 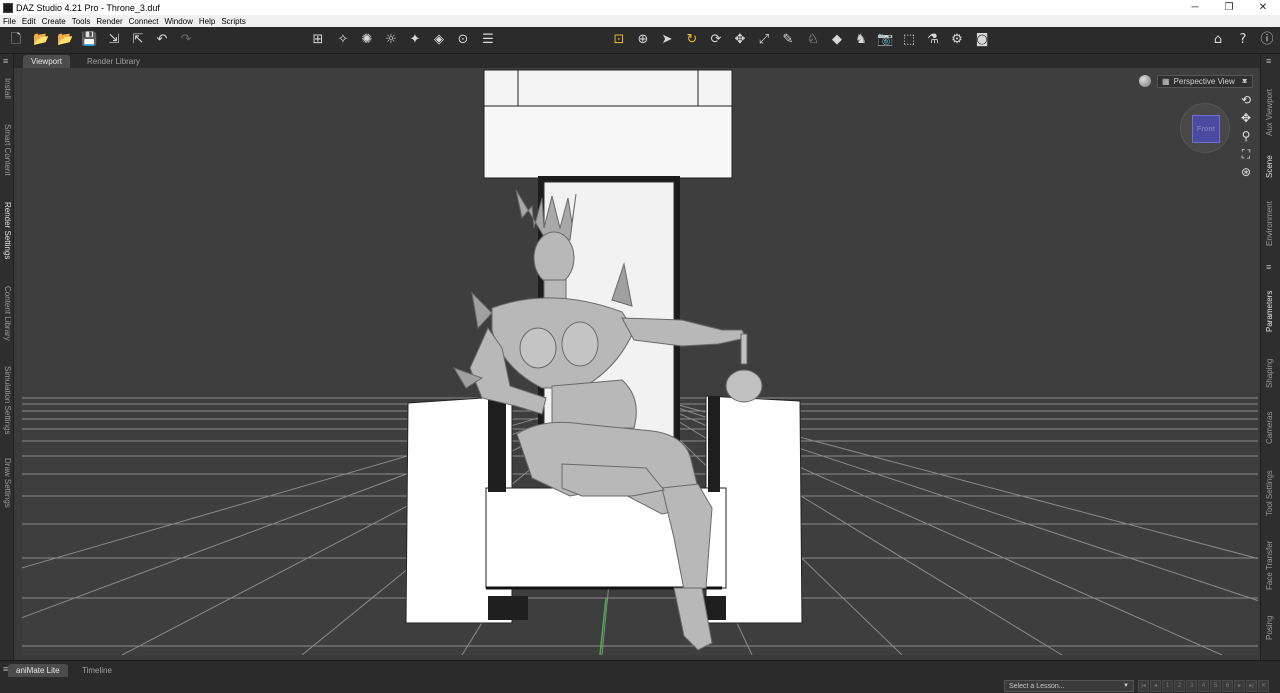 I want to click on view-cube: Front, so click(x=1205, y=128).